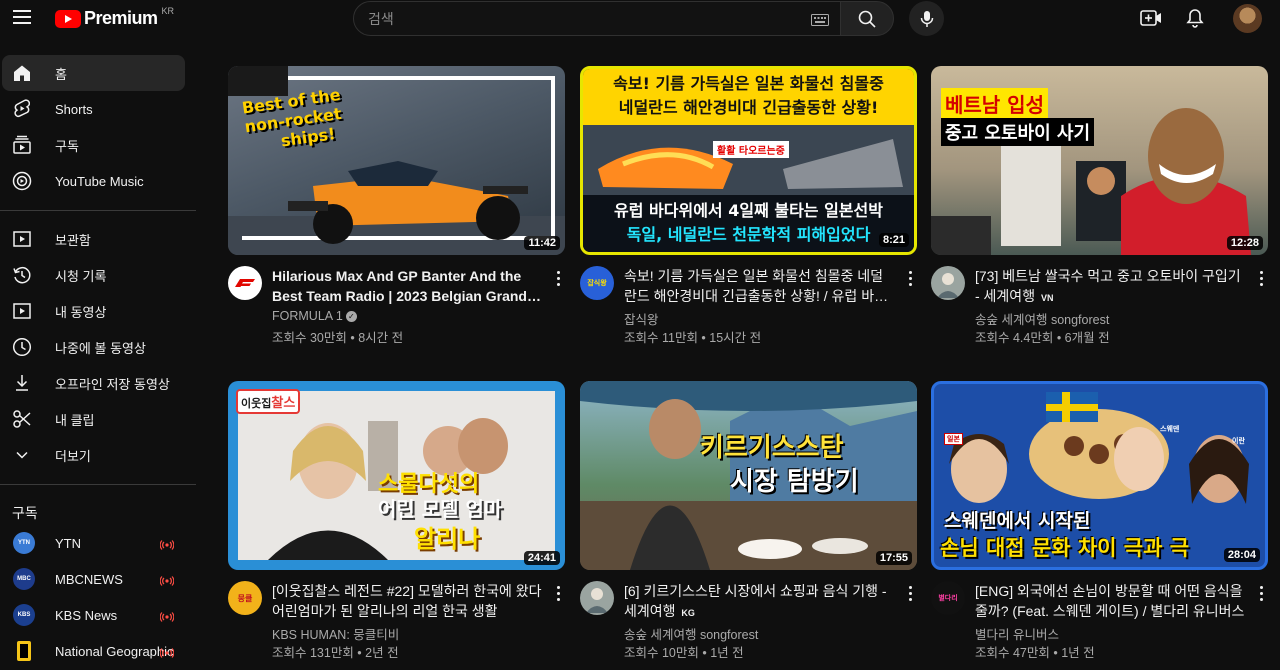 The height and width of the screenshot is (670, 1280). What do you see at coordinates (396, 160) in the screenshot?
I see `video-thumbnail: Best of the non-rocket ships! 11:42` at bounding box center [396, 160].